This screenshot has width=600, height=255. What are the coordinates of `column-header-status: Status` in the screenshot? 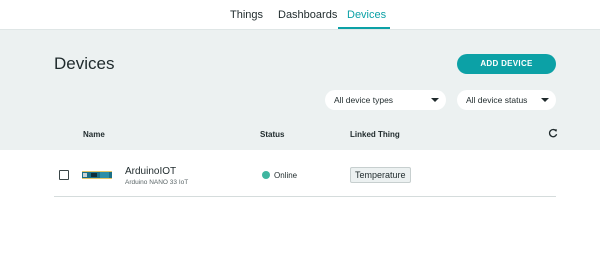 It's located at (272, 134).